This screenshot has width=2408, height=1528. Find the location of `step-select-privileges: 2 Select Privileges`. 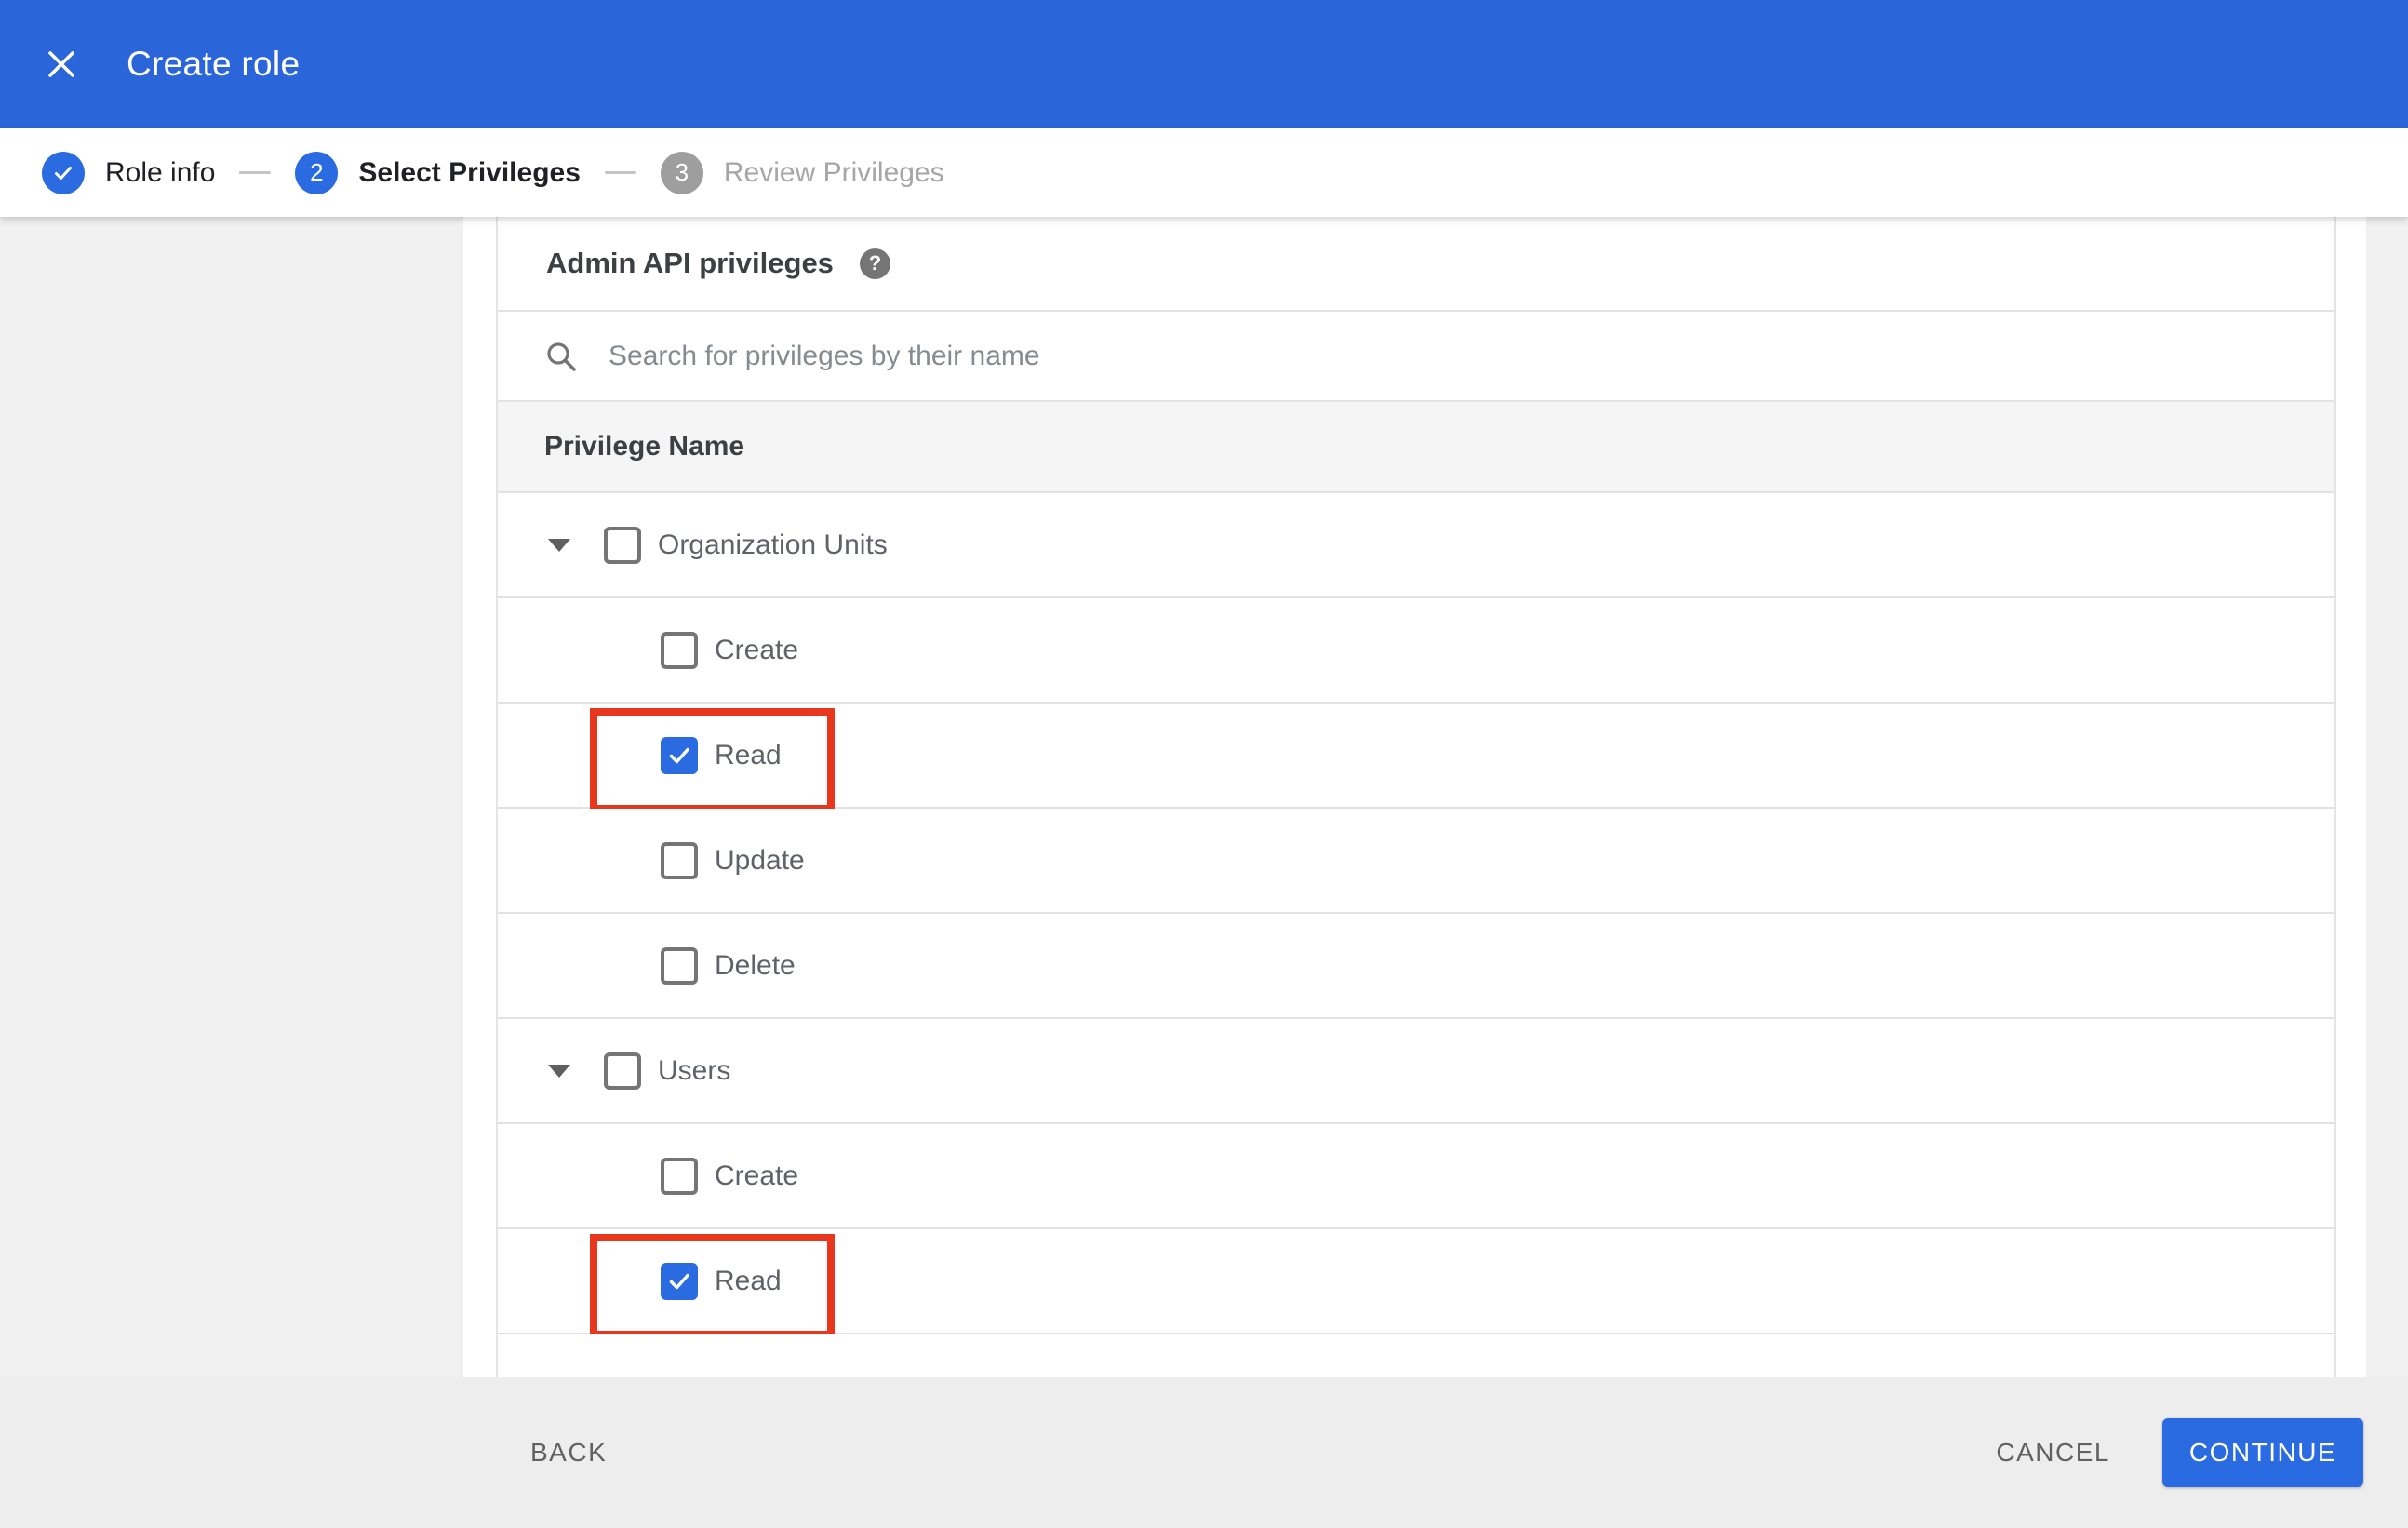

step-select-privileges: 2 Select Privileges is located at coordinates (438, 172).